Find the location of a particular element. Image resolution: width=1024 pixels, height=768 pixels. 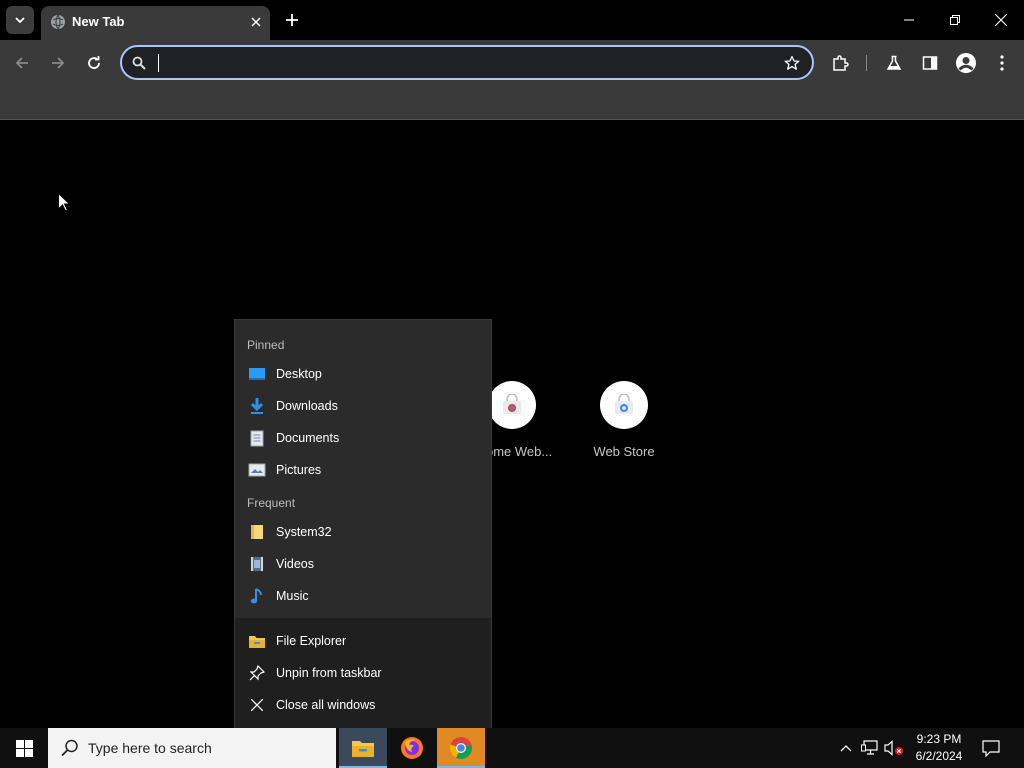

downloads-folder-icon is located at coordinates (257, 406).